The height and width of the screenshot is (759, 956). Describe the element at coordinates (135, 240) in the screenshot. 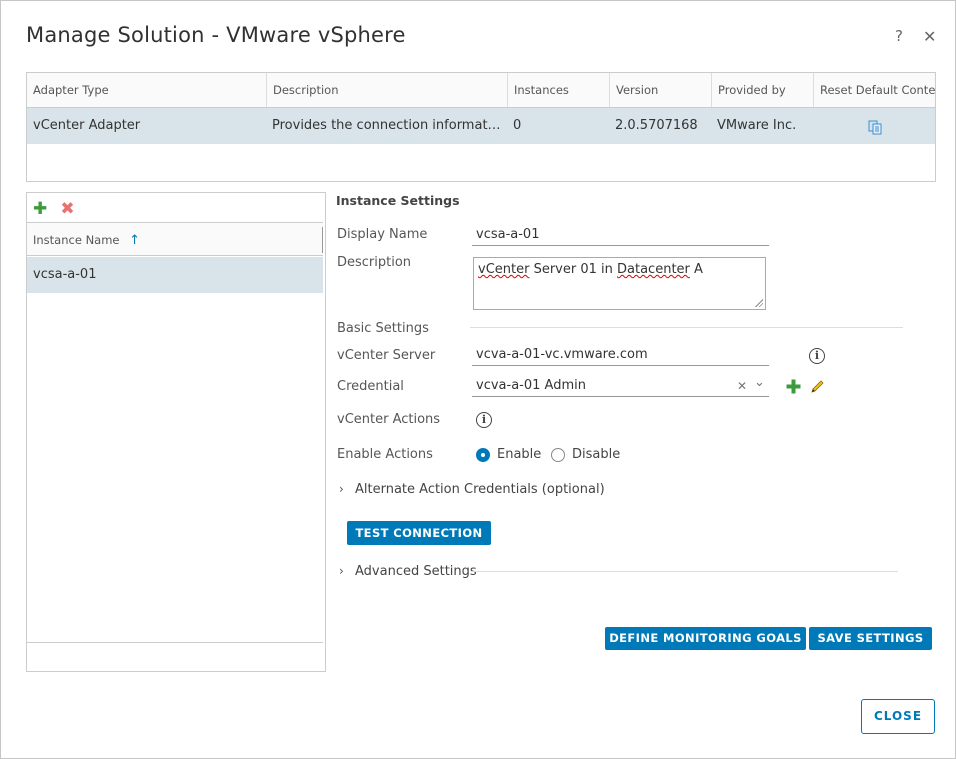

I see `sort-ascending-icon: ↑` at that location.